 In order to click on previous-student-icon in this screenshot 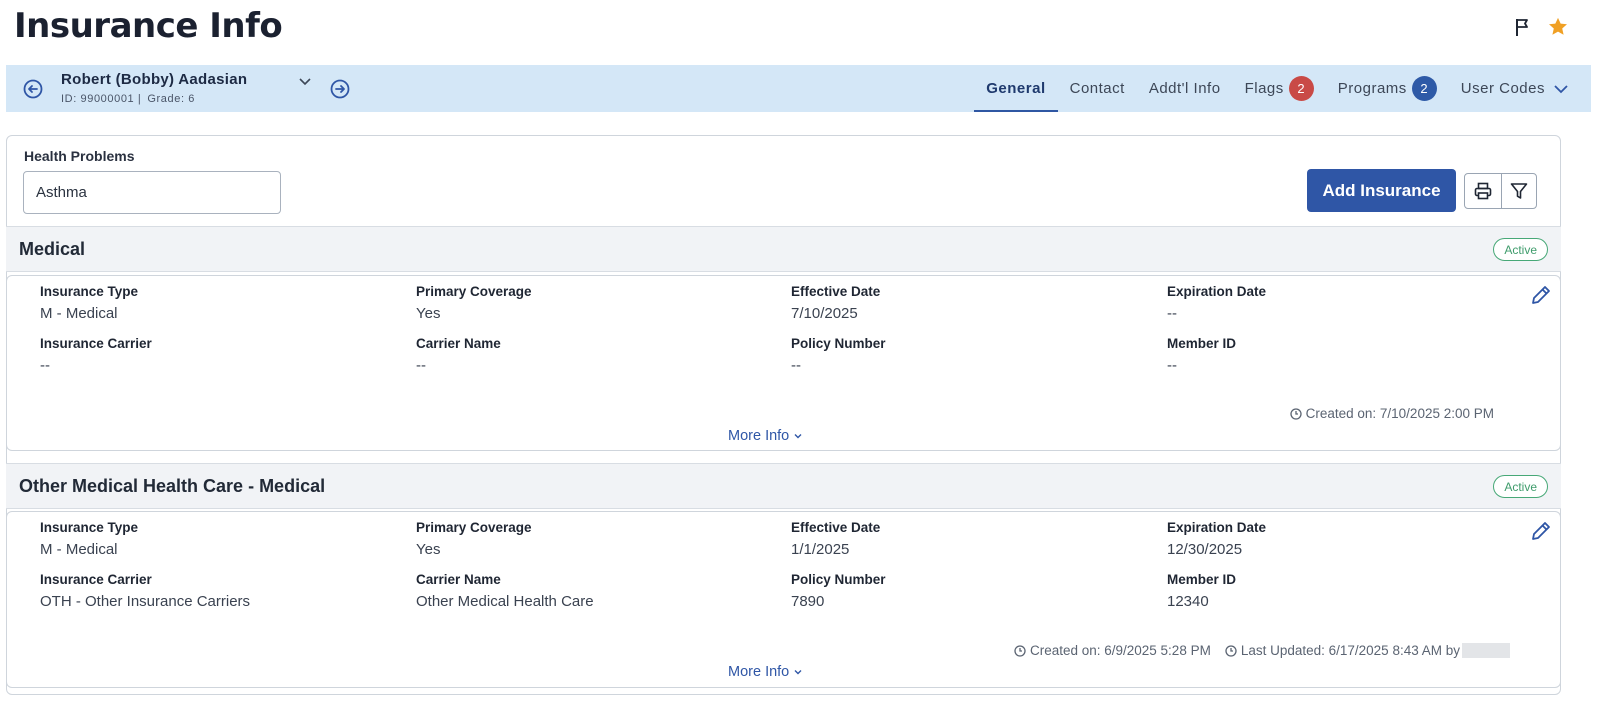, I will do `click(33, 89)`.